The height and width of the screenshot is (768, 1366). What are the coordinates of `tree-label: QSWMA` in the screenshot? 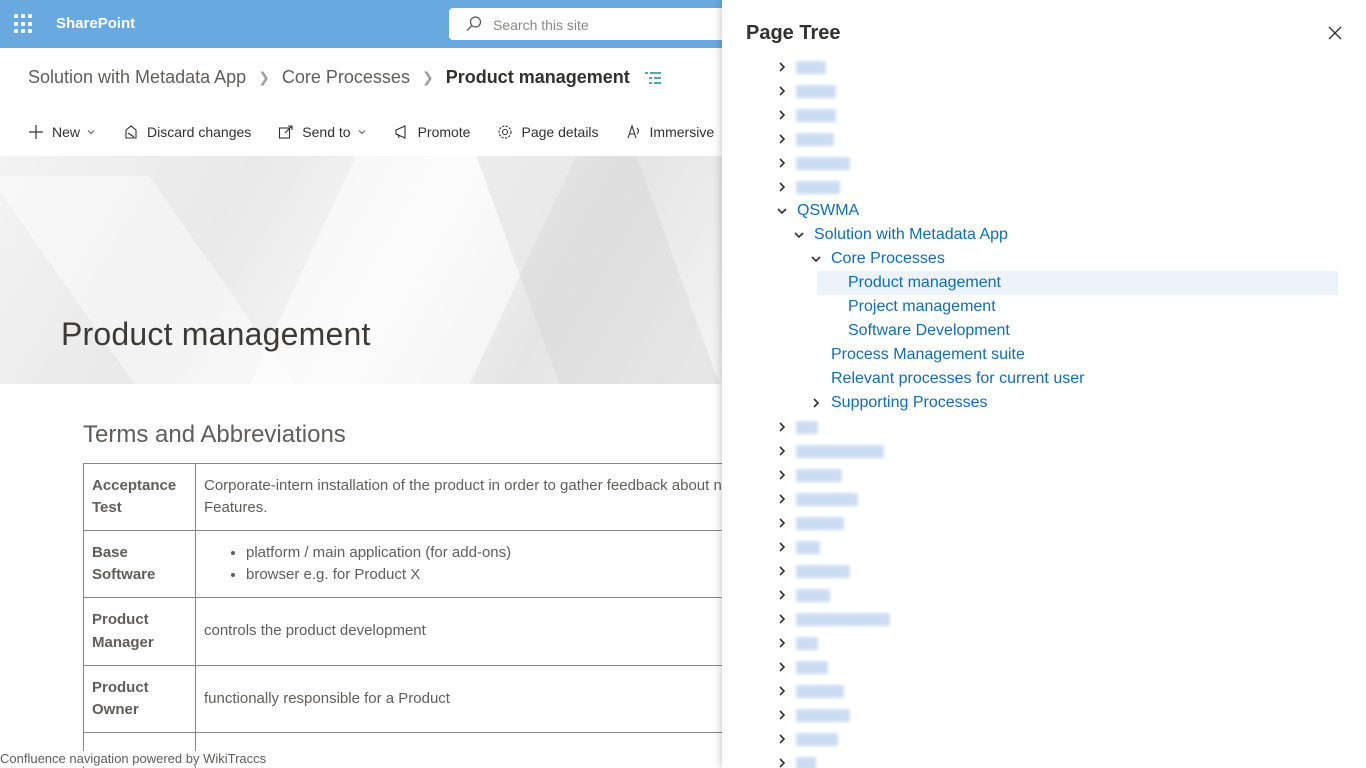 It's located at (828, 211).